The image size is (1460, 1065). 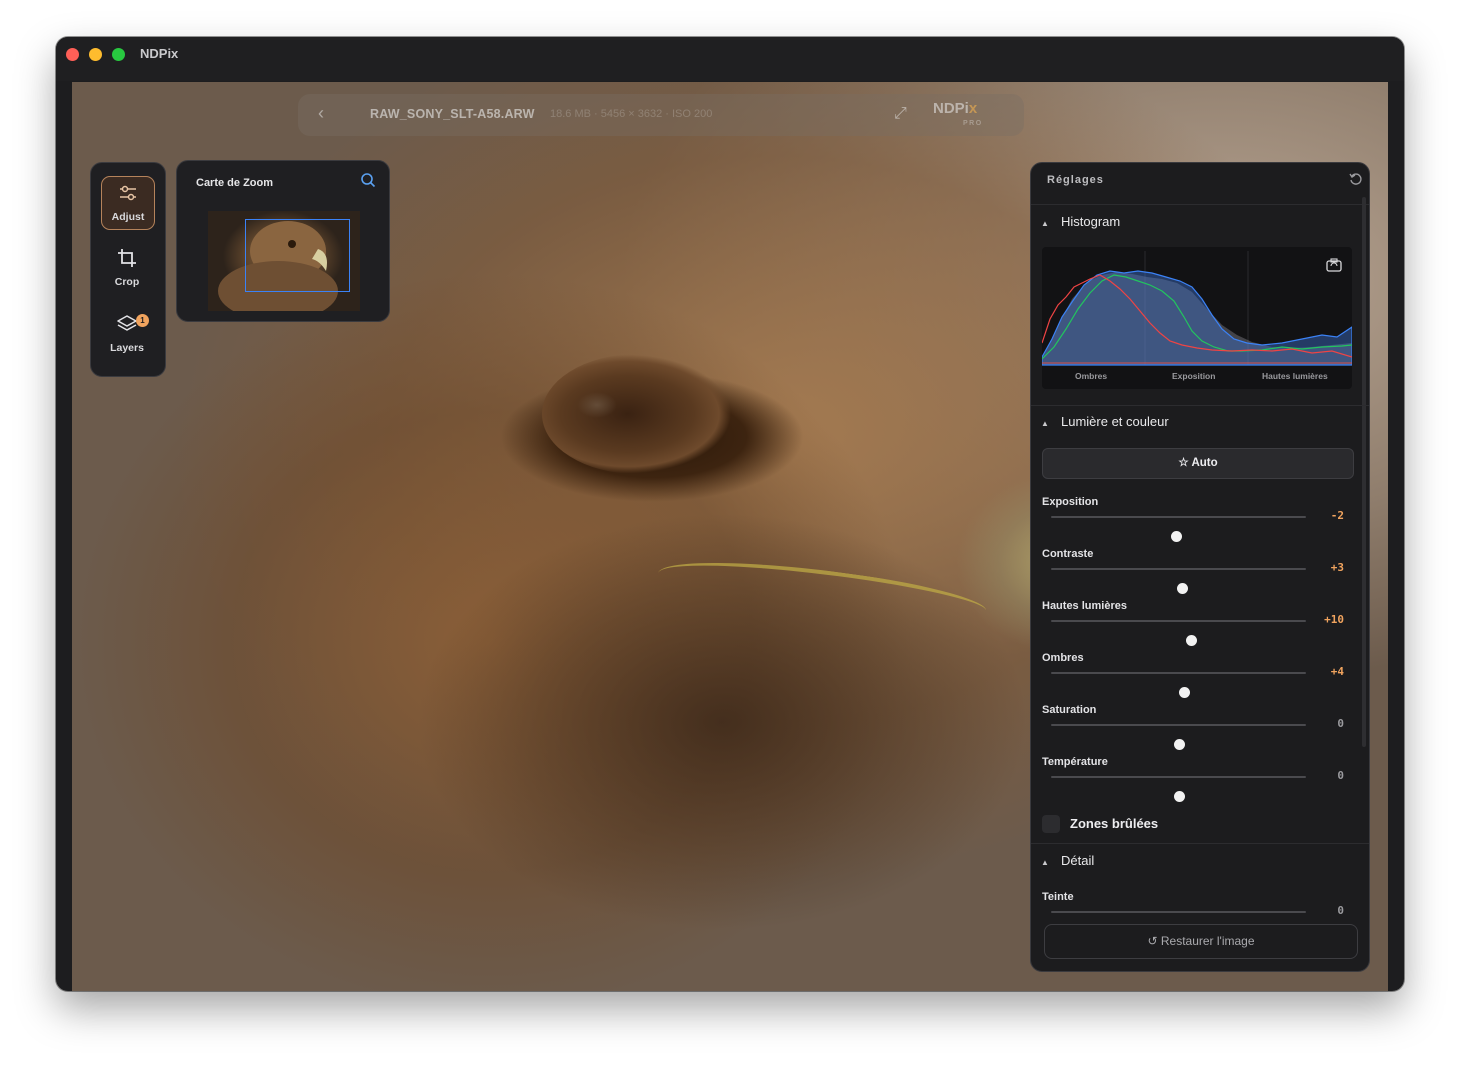 I want to click on file-meta: 18.6 MB · 5456 × 3632 · ISO 200, so click(x=631, y=114).